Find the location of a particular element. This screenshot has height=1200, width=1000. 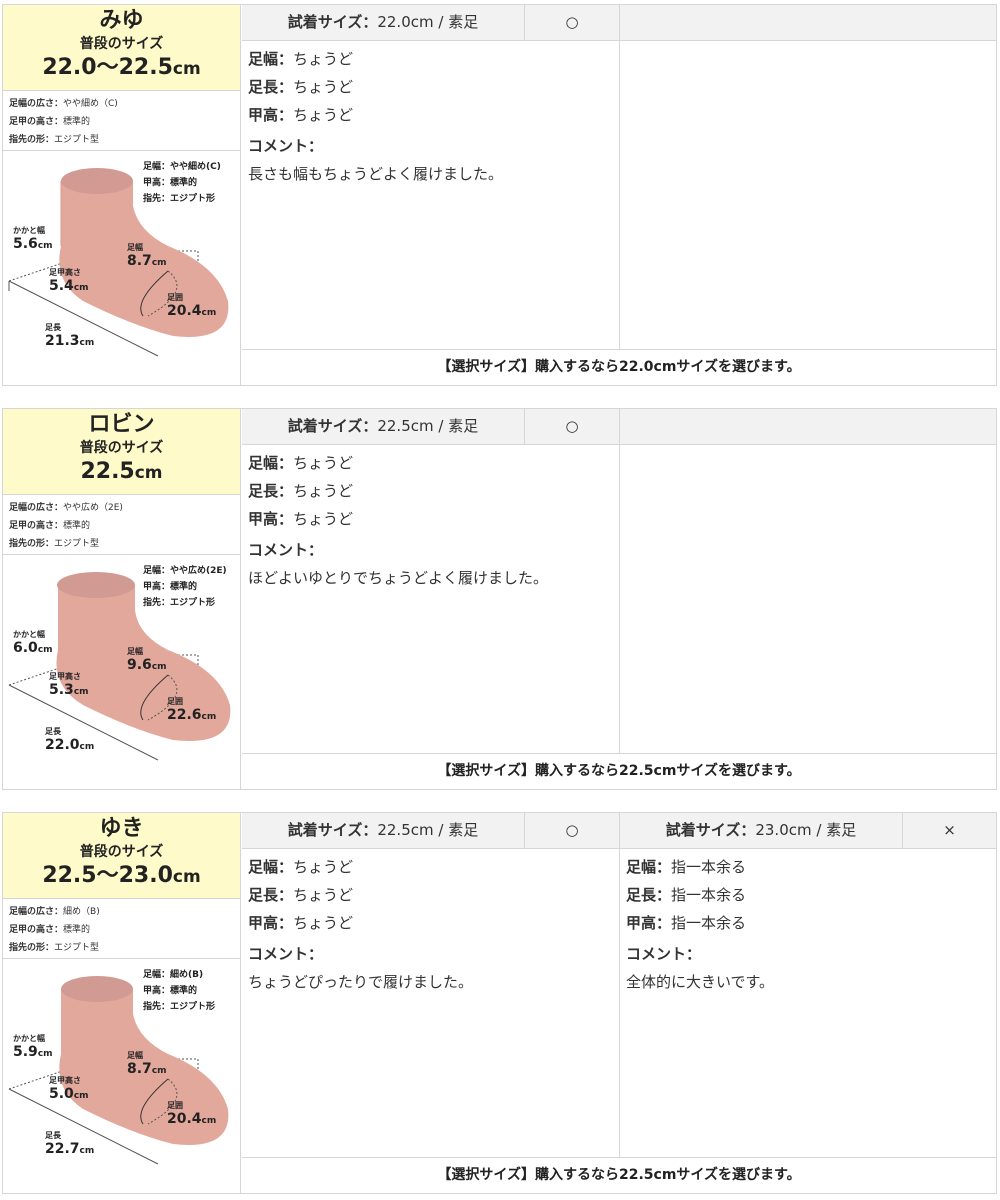

attr-value: やや細め（C) is located at coordinates (90, 104).